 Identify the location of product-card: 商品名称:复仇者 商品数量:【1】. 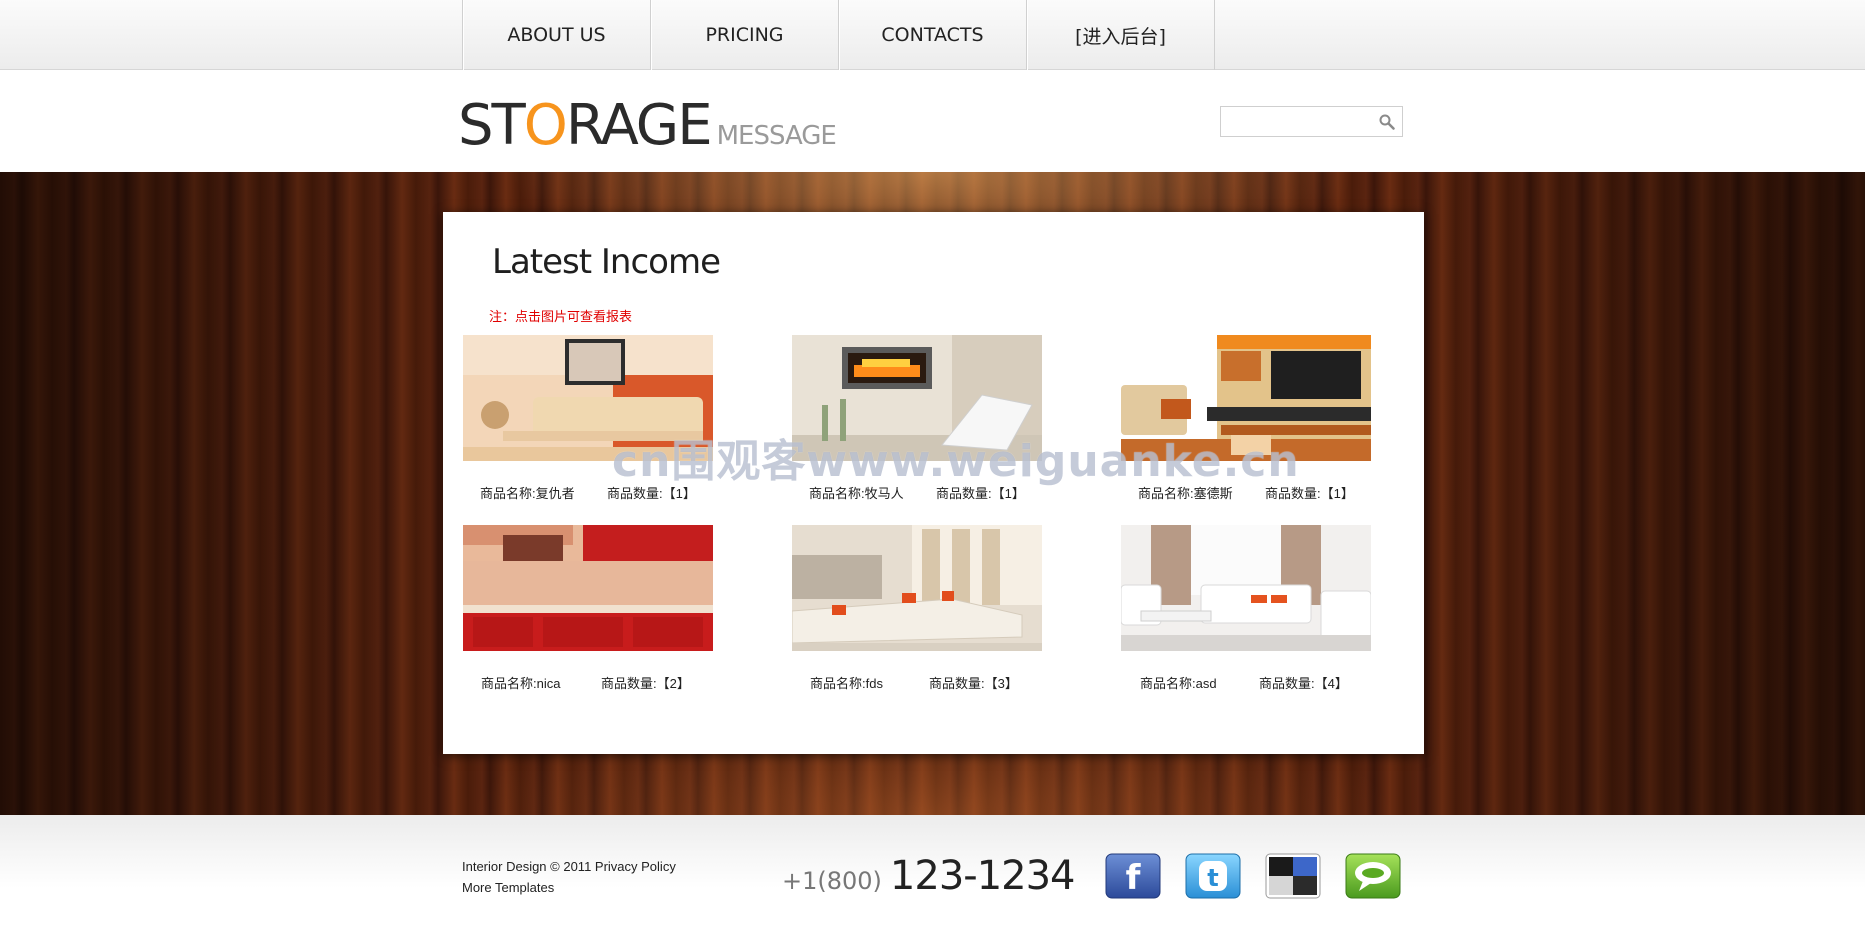
(588, 418).